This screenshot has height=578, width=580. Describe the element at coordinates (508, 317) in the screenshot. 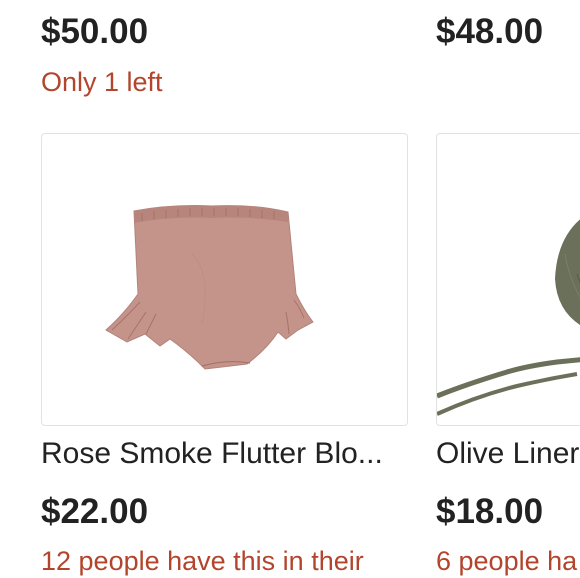

I see `bonnet-image` at that location.